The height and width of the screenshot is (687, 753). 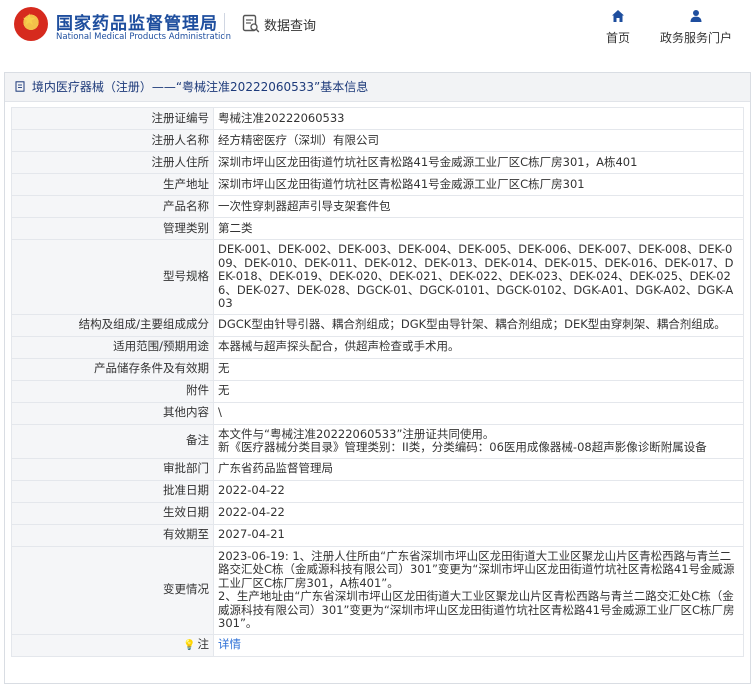 I want to click on field-value: 深圳市坪山区龙田街道竹坑社区青松路41号金威源工业厂区C栋厂房301，A栋401, so click(x=478, y=162).